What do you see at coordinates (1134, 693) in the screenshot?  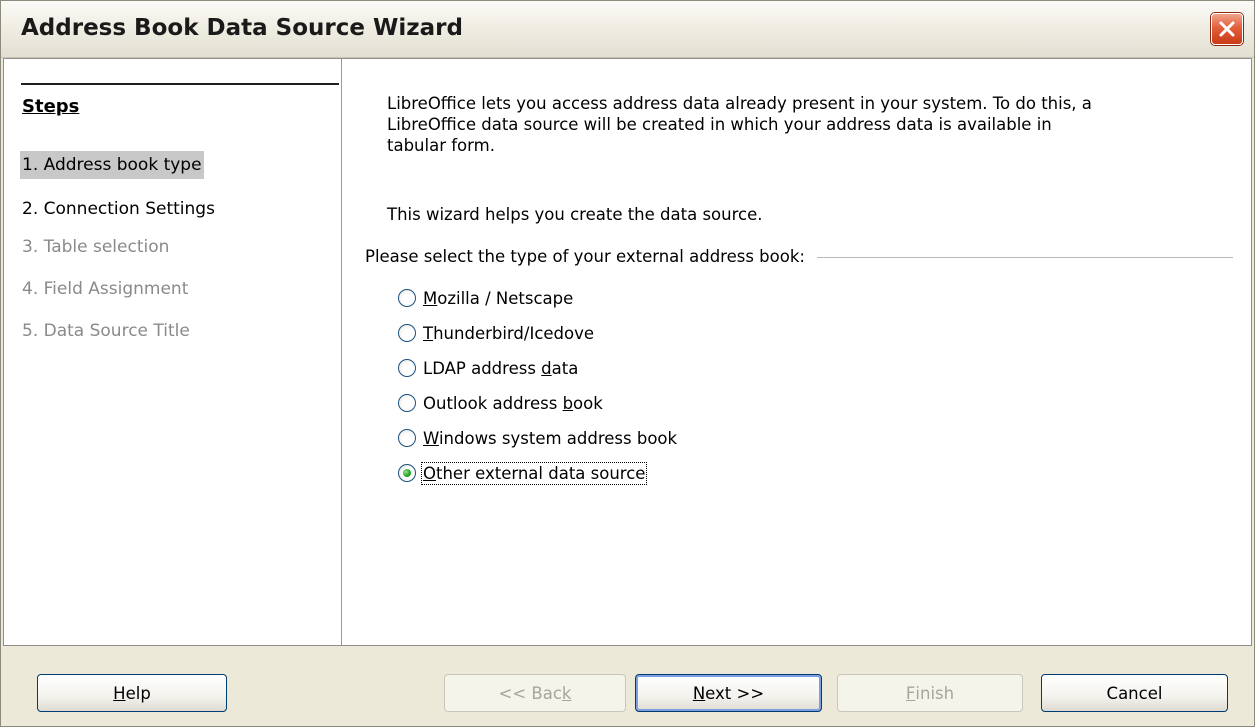 I see `cancel-button: Cancel` at bounding box center [1134, 693].